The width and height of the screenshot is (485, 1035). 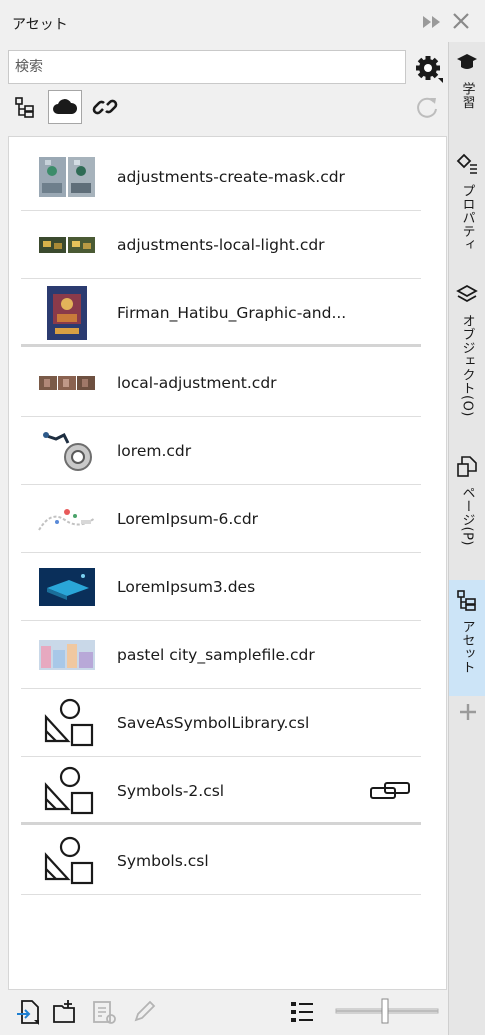 What do you see at coordinates (467, 516) in the screenshot?
I see `tab-label: ページ(P)` at bounding box center [467, 516].